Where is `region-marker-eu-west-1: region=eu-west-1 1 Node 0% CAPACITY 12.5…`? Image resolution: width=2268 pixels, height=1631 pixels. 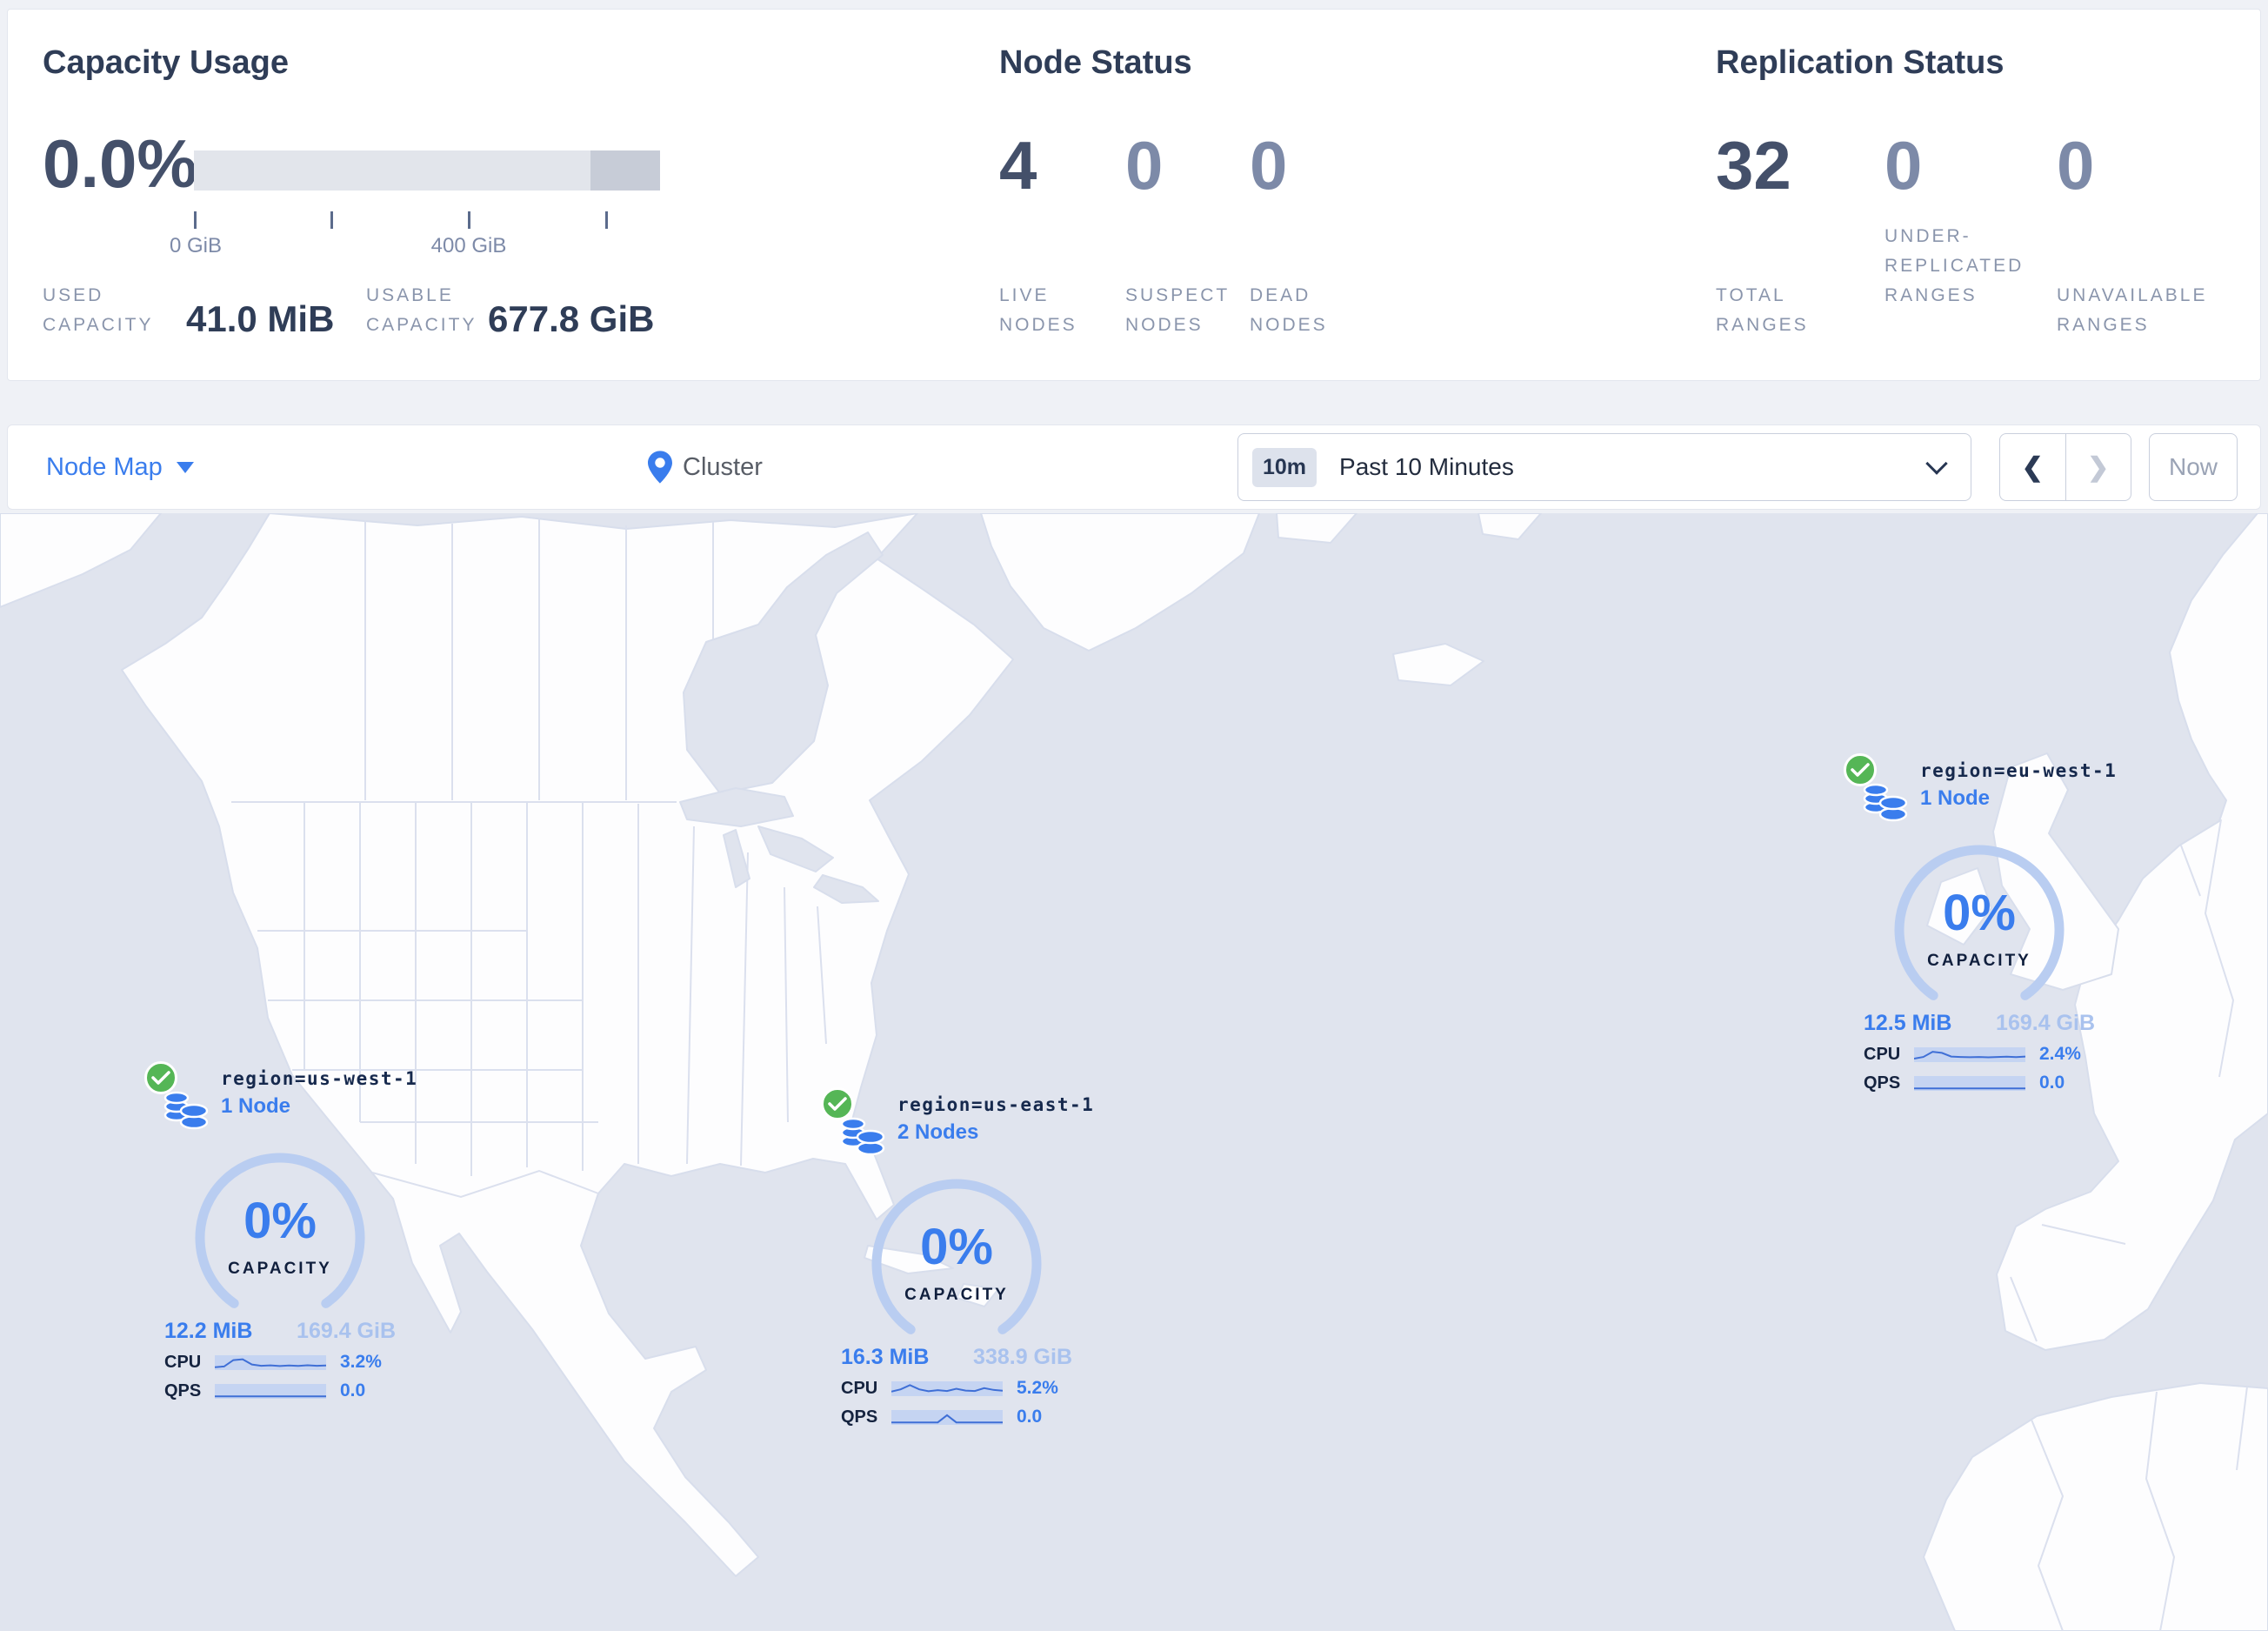 region-marker-eu-west-1: region=eu-west-1 1 Node 0% CAPACITY 12.5… is located at coordinates (1980, 923).